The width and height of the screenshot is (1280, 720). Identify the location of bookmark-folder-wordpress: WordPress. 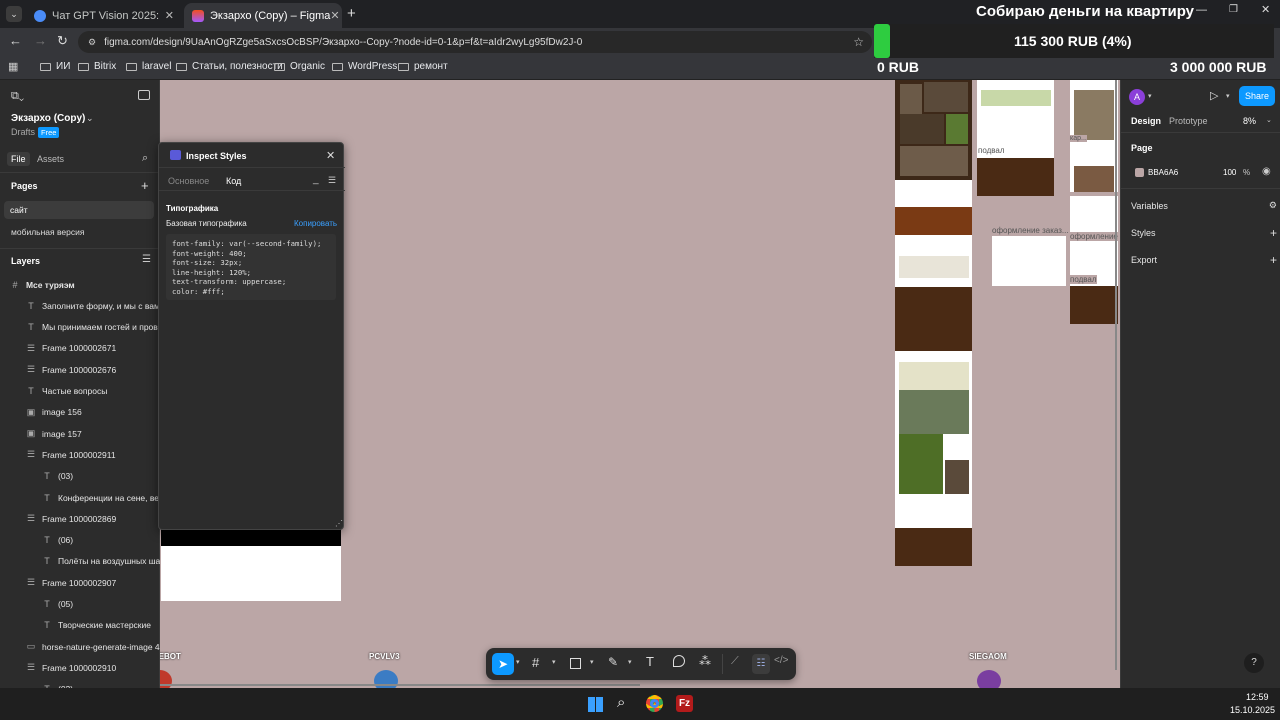
(364, 66).